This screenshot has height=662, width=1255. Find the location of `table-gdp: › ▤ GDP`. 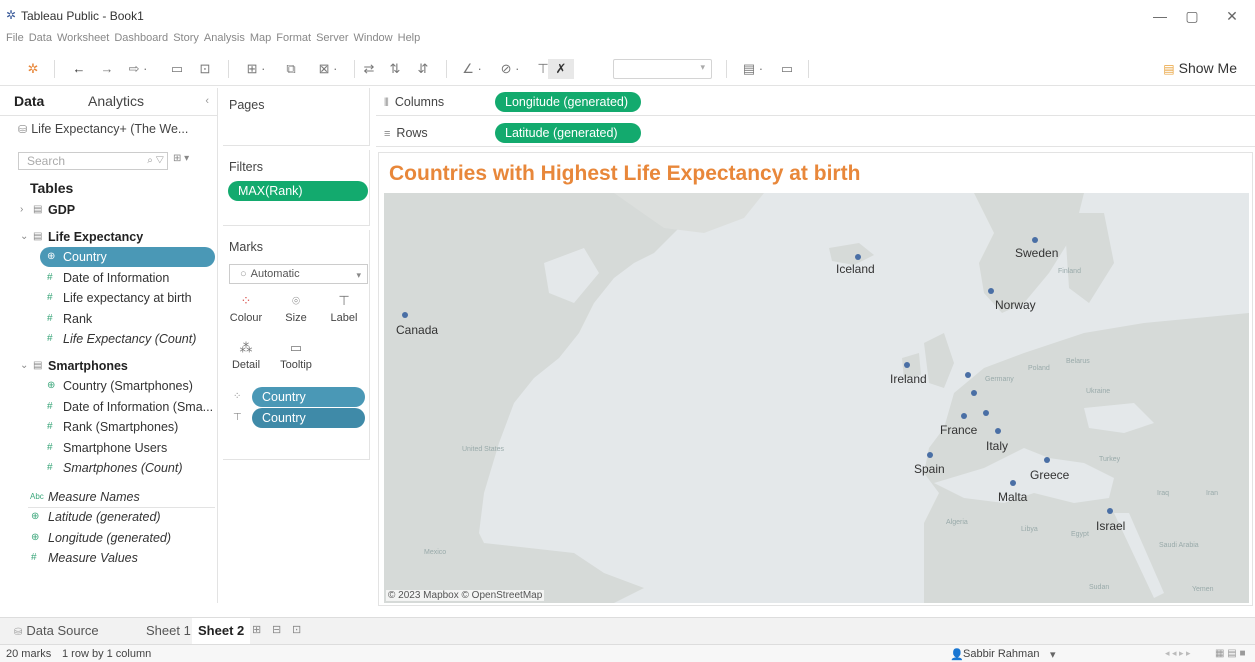

table-gdp: › ▤ GDP is located at coordinates (109, 210).